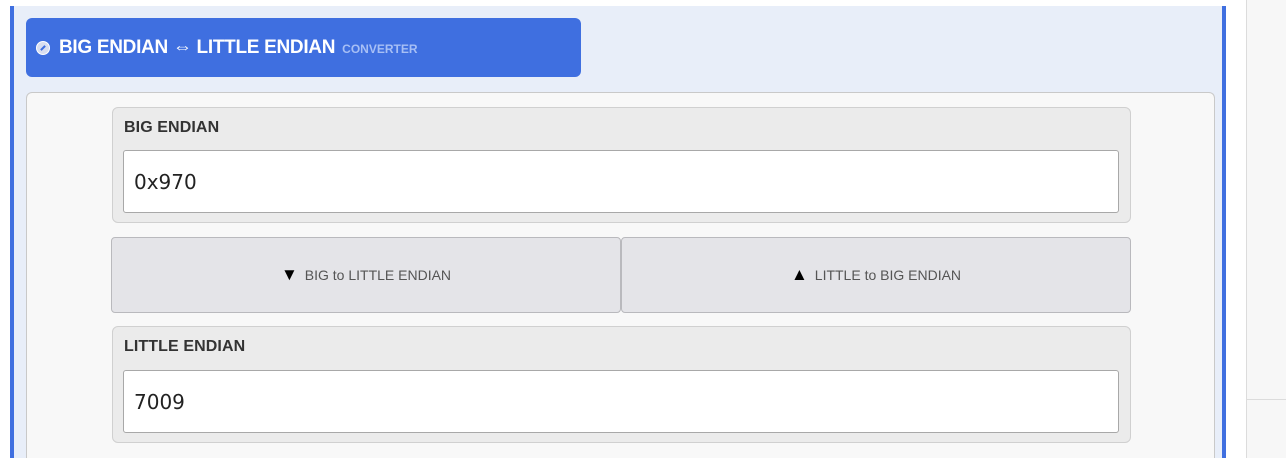 The width and height of the screenshot is (1286, 458). I want to click on big-to-little-label: BIG to LITTLE ENDIAN, so click(378, 275).